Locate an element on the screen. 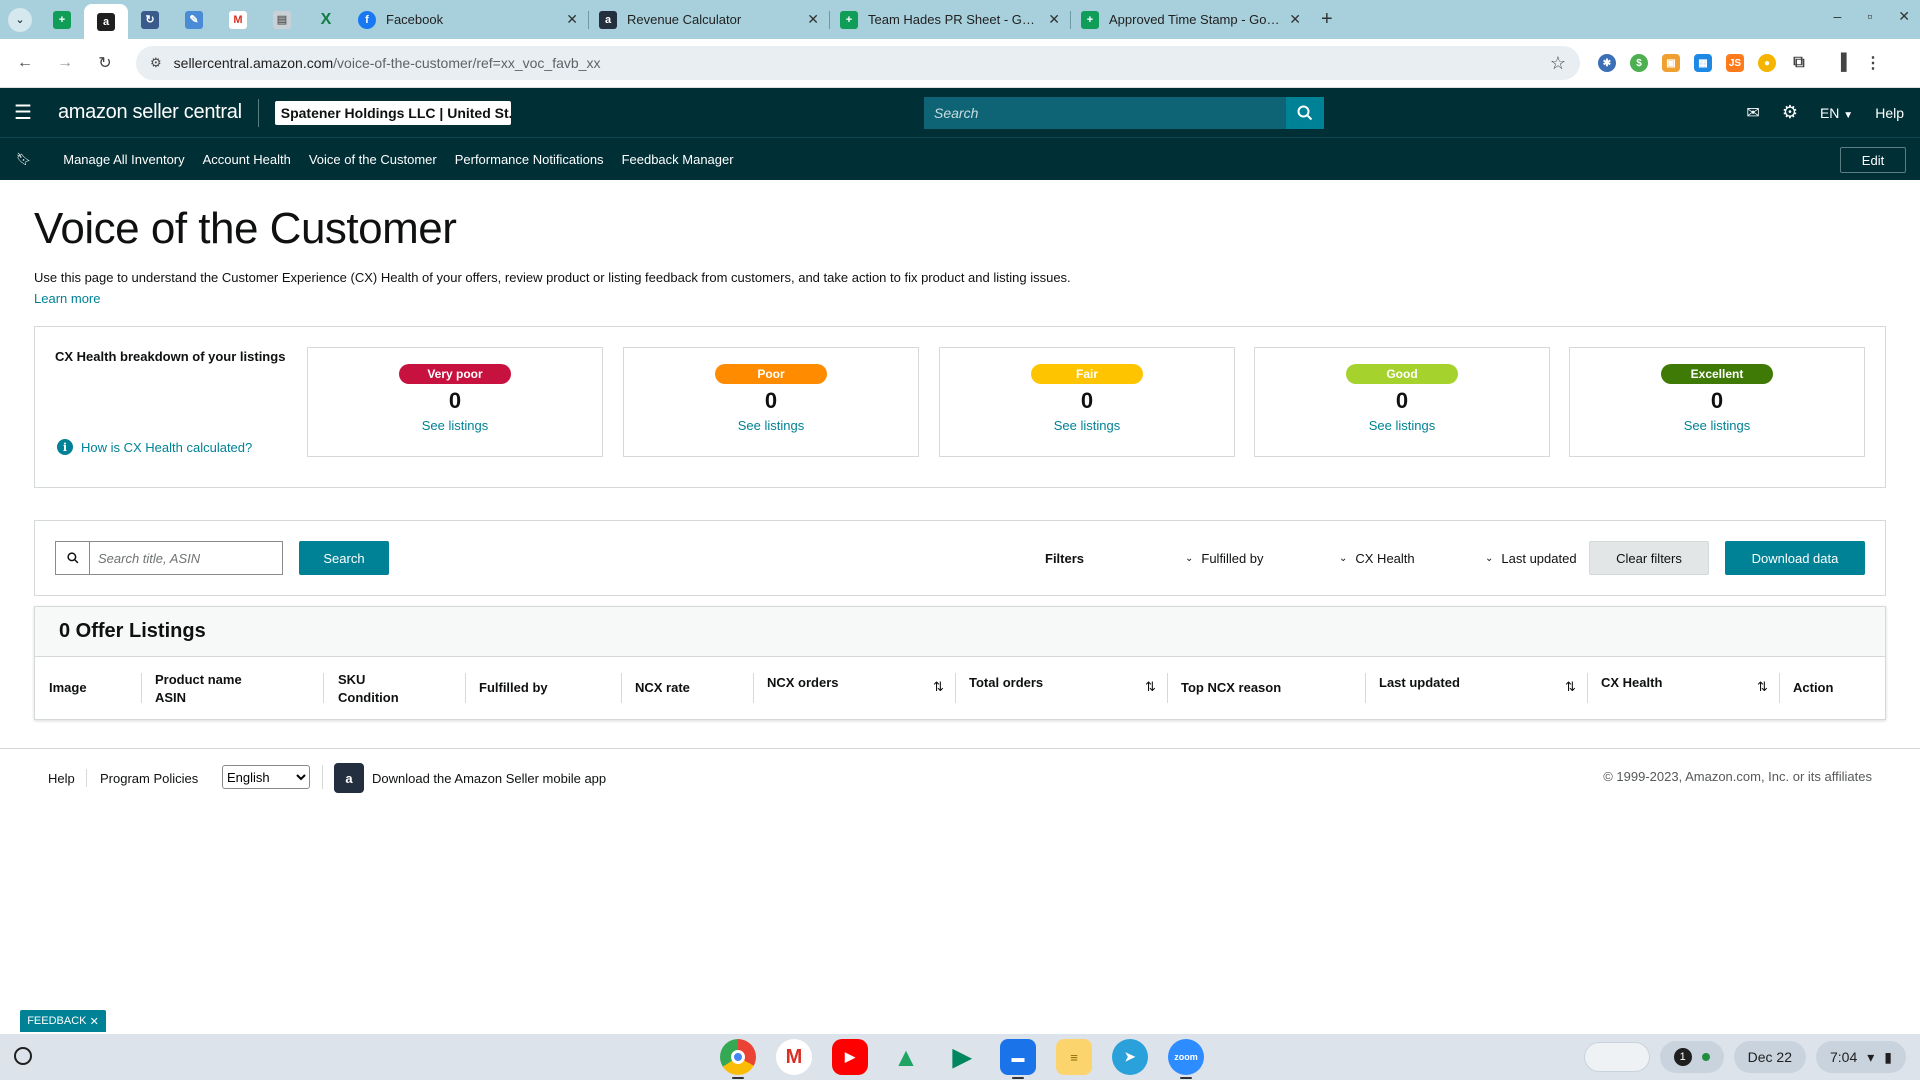 This screenshot has width=1920, height=1080. new-tab-button: + is located at coordinates (1327, 19).